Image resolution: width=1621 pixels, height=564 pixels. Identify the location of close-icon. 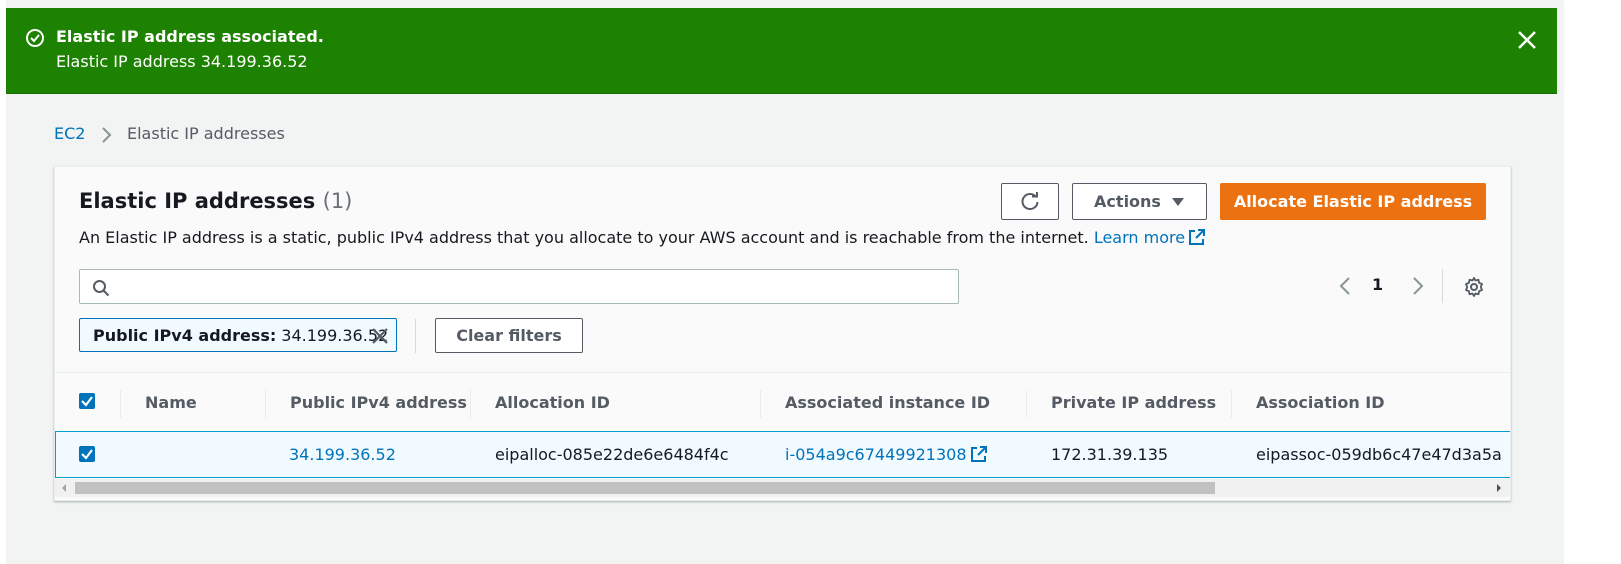
(1527, 40).